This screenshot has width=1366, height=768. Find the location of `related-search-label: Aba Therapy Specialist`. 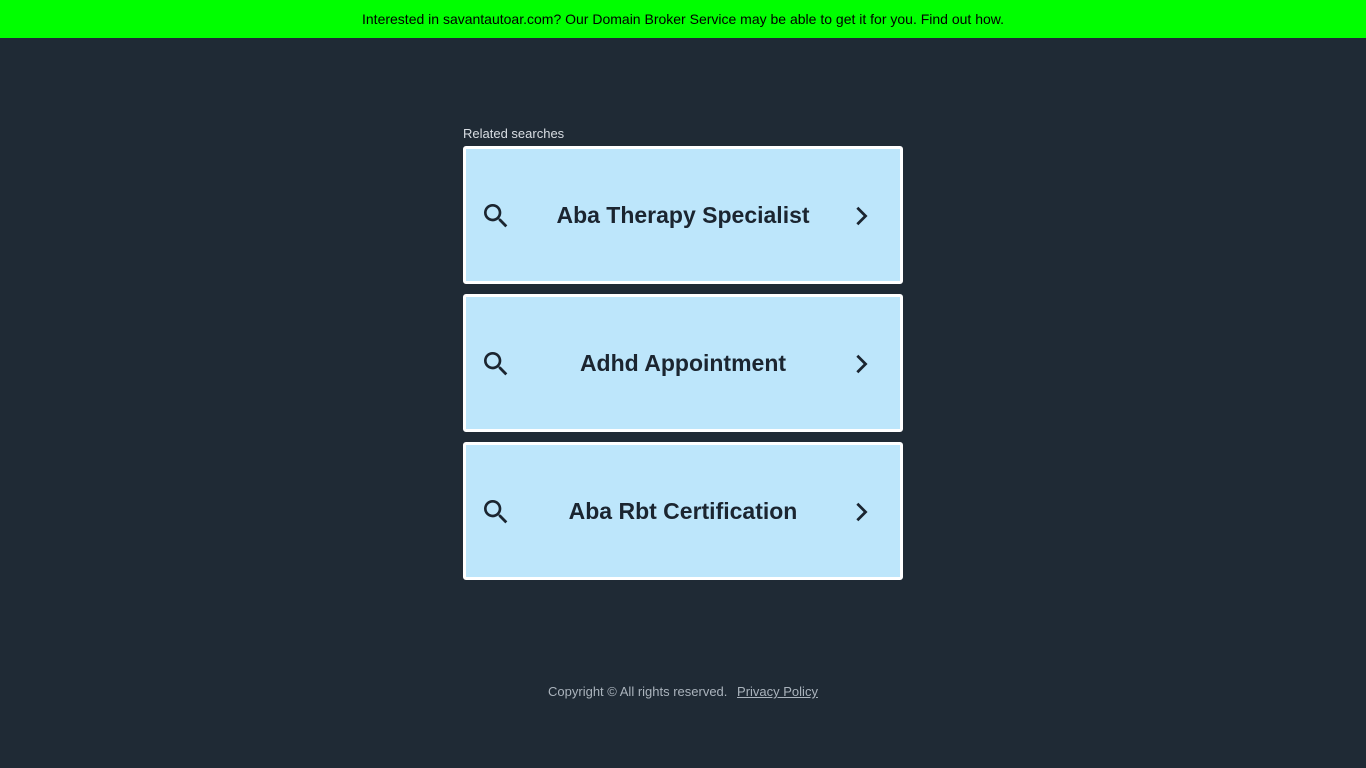

related-search-label: Aba Therapy Specialist is located at coordinates (683, 215).